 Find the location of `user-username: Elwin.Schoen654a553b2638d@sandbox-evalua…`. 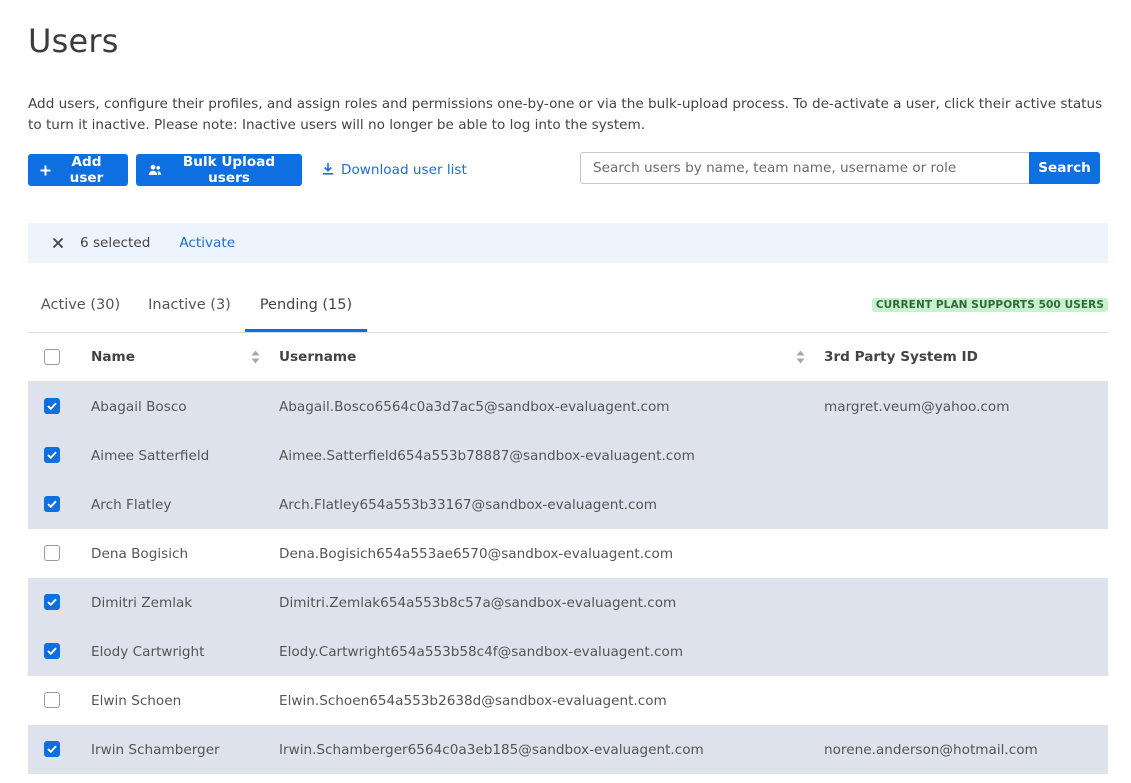

user-username: Elwin.Schoen654a553b2638d@sandbox-evalua… is located at coordinates (473, 700).